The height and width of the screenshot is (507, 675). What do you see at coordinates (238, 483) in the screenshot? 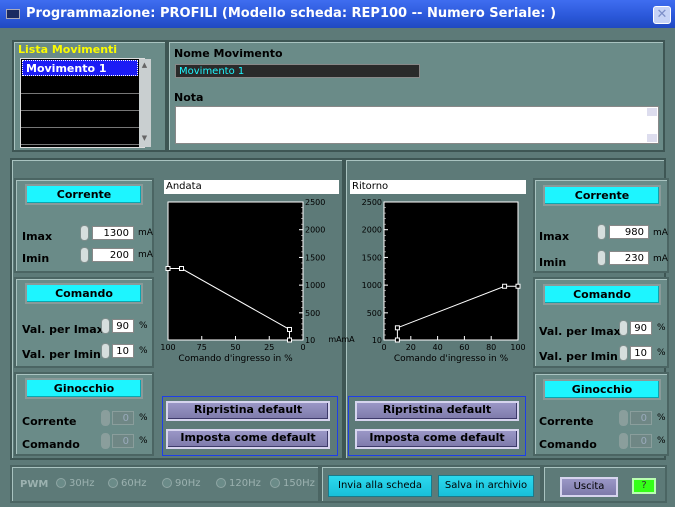
I see `pwm-option-120: 120Hz` at bounding box center [238, 483].